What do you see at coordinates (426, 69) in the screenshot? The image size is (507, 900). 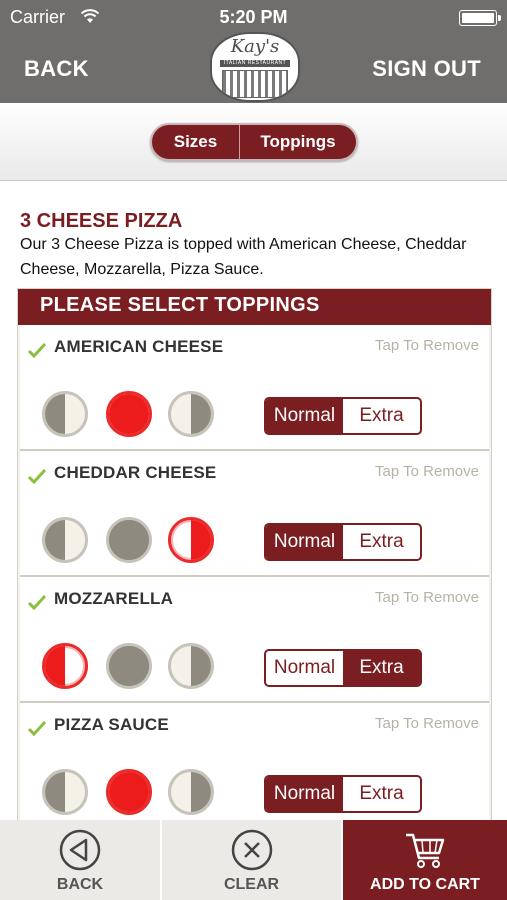 I see `sign-out-button: SIGN OUT` at bounding box center [426, 69].